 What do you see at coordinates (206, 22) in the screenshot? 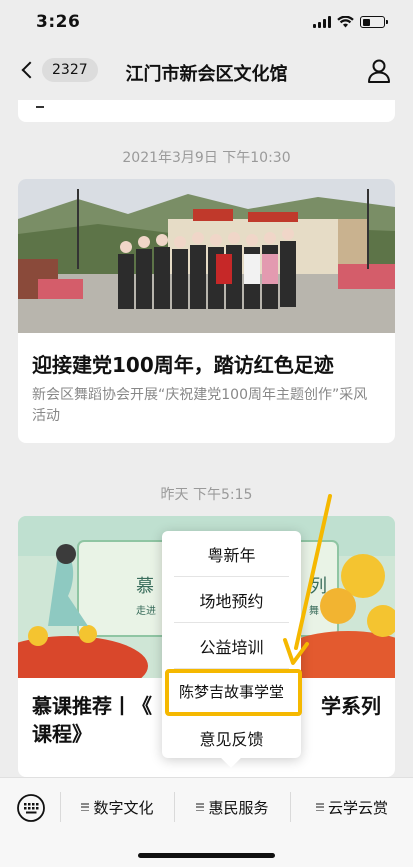
I see `status-bar: 3:26` at bounding box center [206, 22].